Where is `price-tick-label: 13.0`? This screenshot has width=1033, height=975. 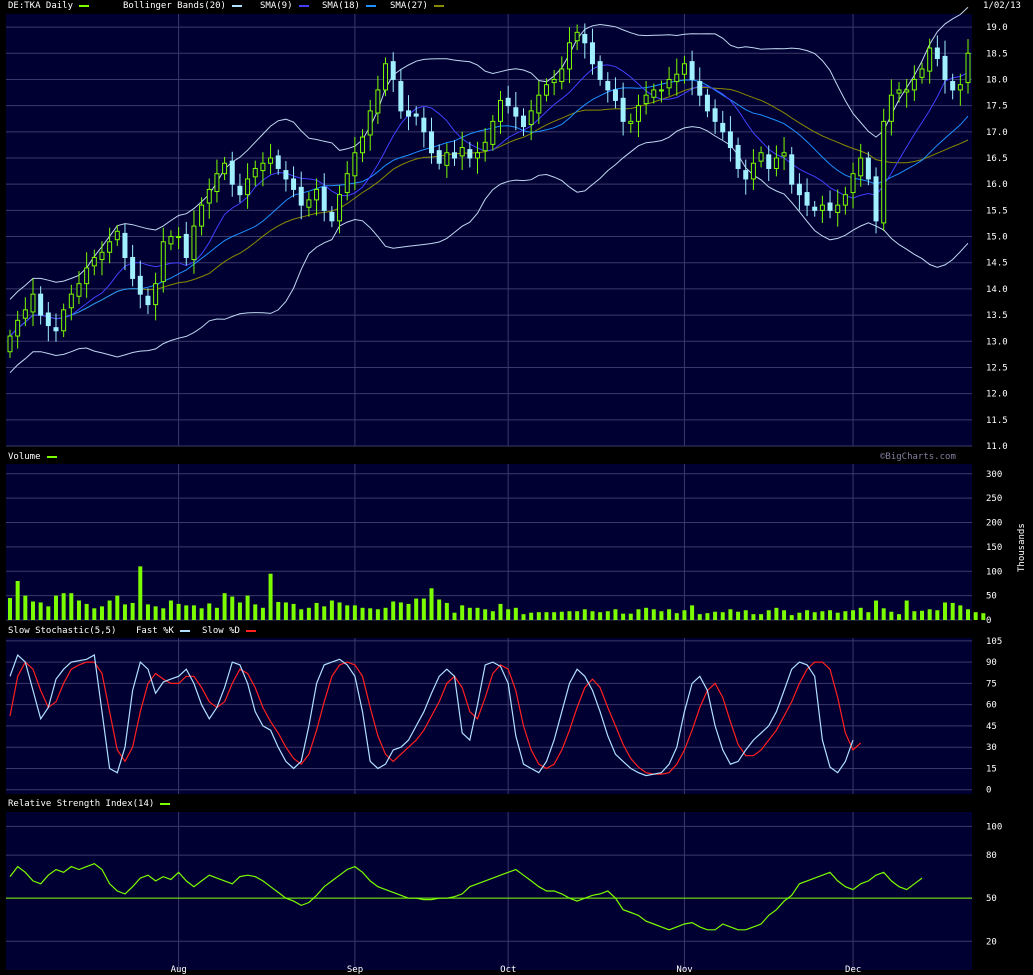
price-tick-label: 13.0 is located at coordinates (997, 342).